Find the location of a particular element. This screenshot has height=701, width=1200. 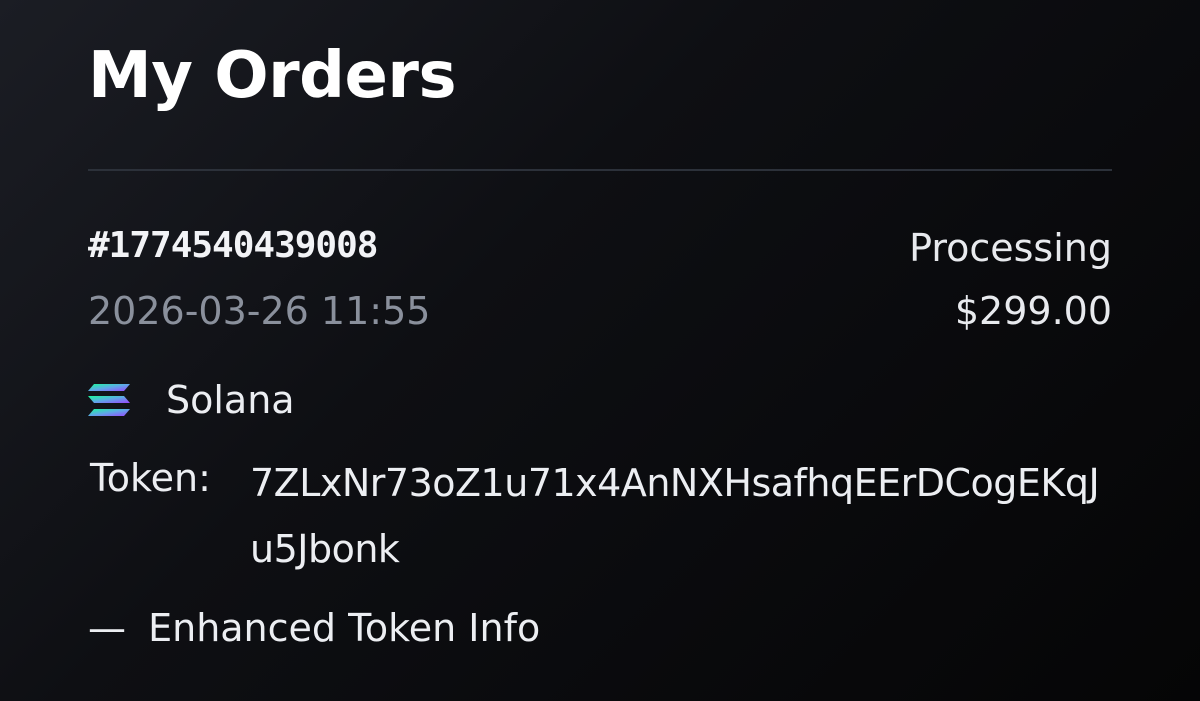

enhanced-token-info-toggle: — Enhanced Token Info is located at coordinates (314, 628).